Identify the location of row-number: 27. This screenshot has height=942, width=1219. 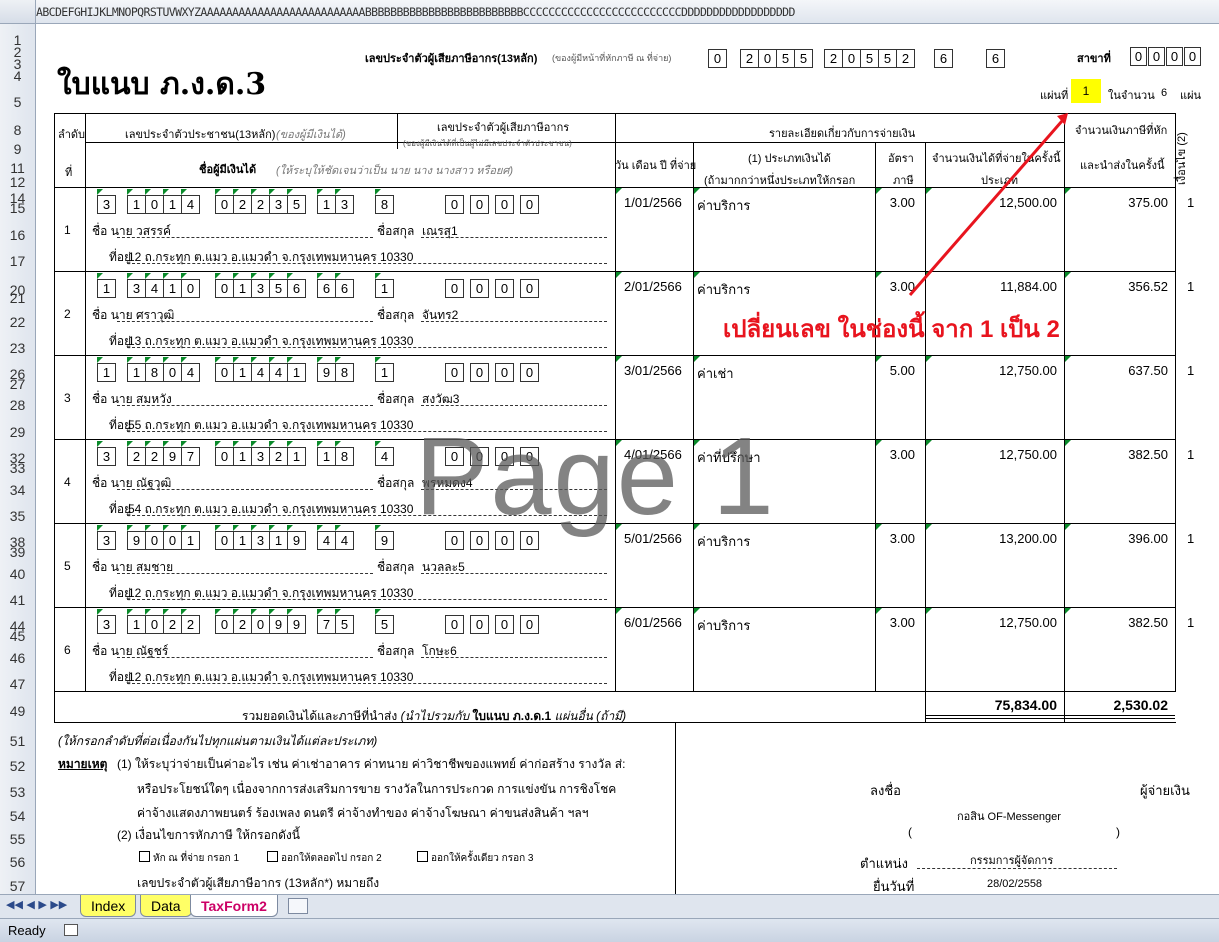
(17, 384).